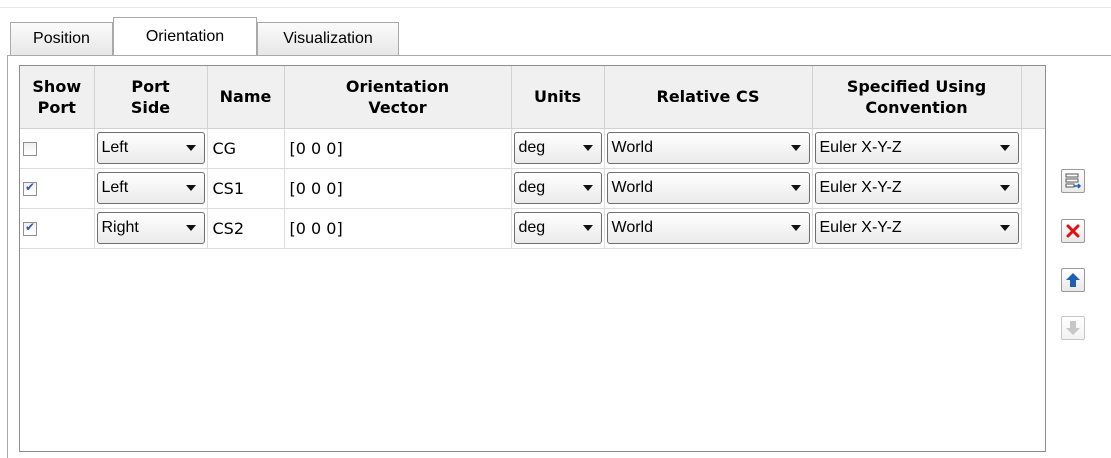 This screenshot has height=458, width=1111. I want to click on move-up-button, so click(1073, 280).